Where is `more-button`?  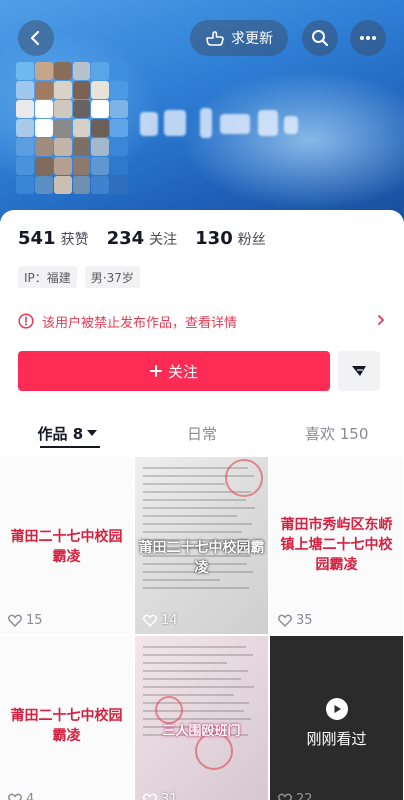 more-button is located at coordinates (368, 38).